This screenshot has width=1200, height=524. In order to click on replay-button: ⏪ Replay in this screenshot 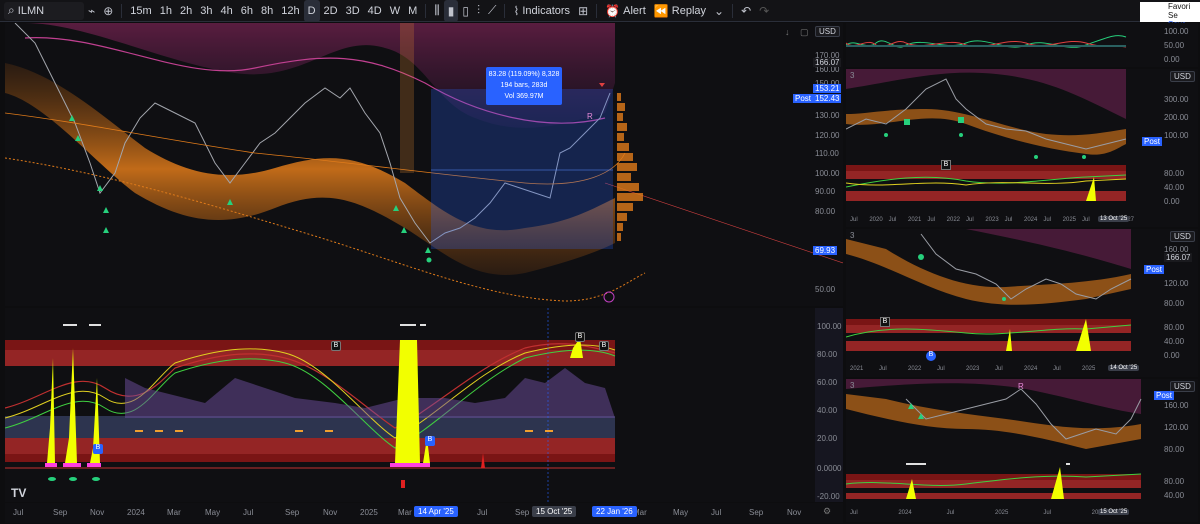, I will do `click(680, 11)`.